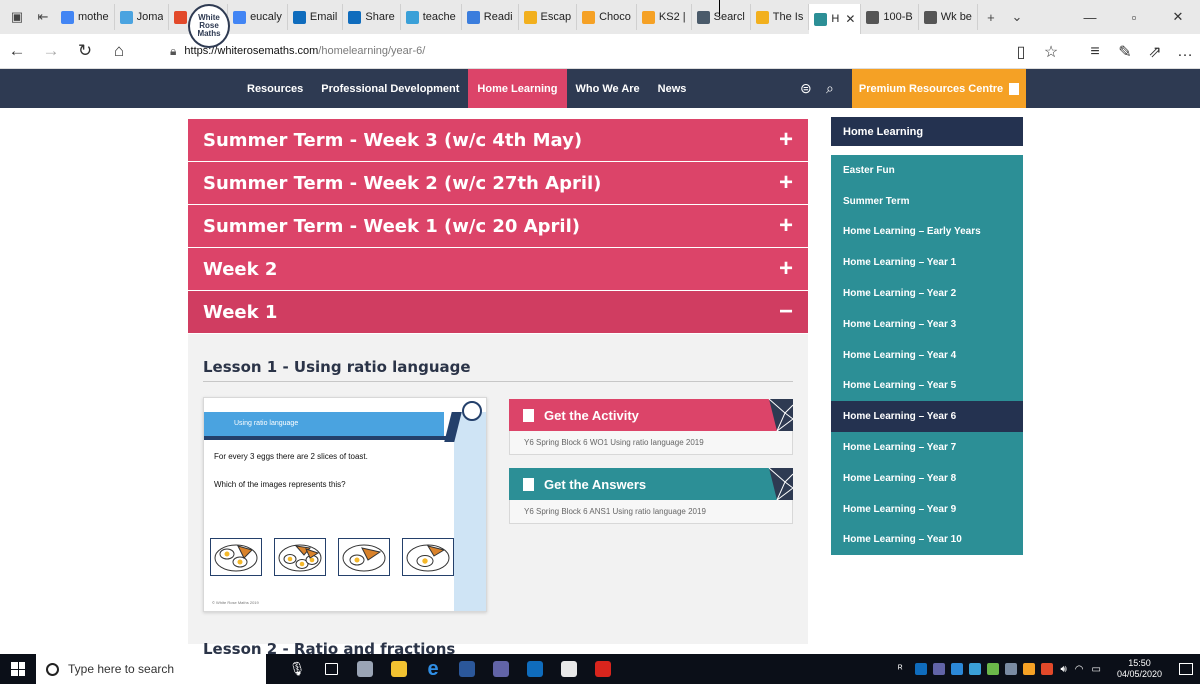 Image resolution: width=1200 pixels, height=684 pixels. What do you see at coordinates (258, 17) in the screenshot?
I see `browser-tab: eucaly` at bounding box center [258, 17].